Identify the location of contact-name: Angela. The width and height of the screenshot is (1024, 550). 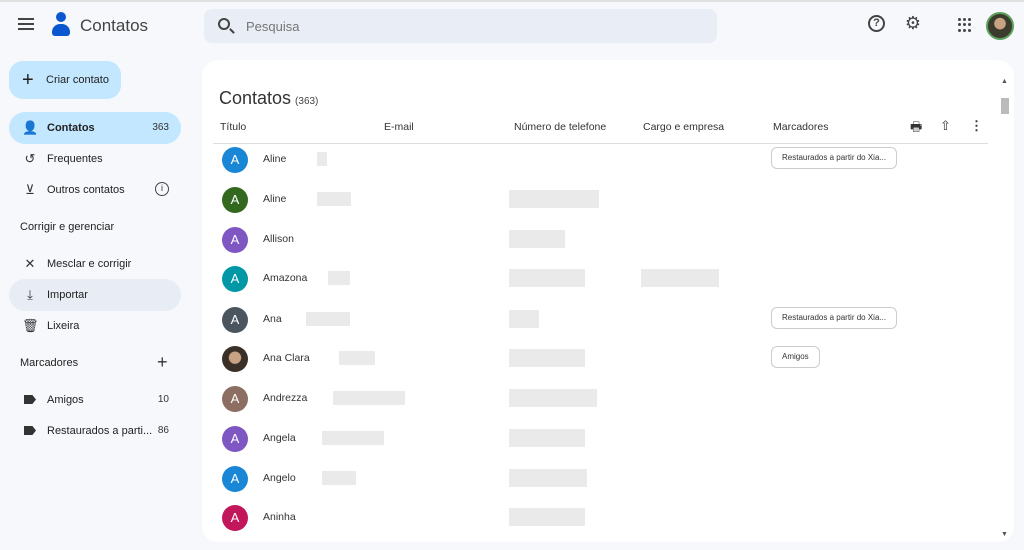
(279, 438).